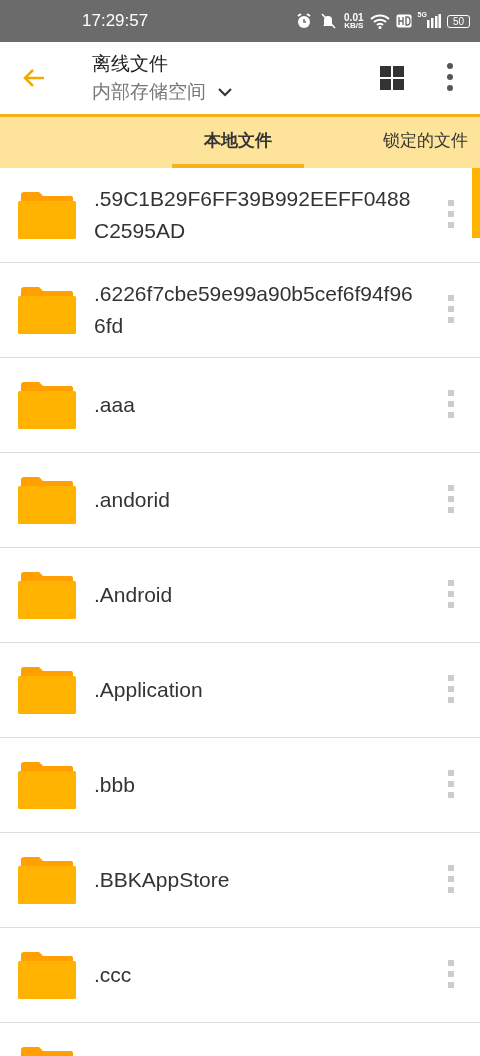  Describe the element at coordinates (433, 21) in the screenshot. I see `signal-icon` at that location.